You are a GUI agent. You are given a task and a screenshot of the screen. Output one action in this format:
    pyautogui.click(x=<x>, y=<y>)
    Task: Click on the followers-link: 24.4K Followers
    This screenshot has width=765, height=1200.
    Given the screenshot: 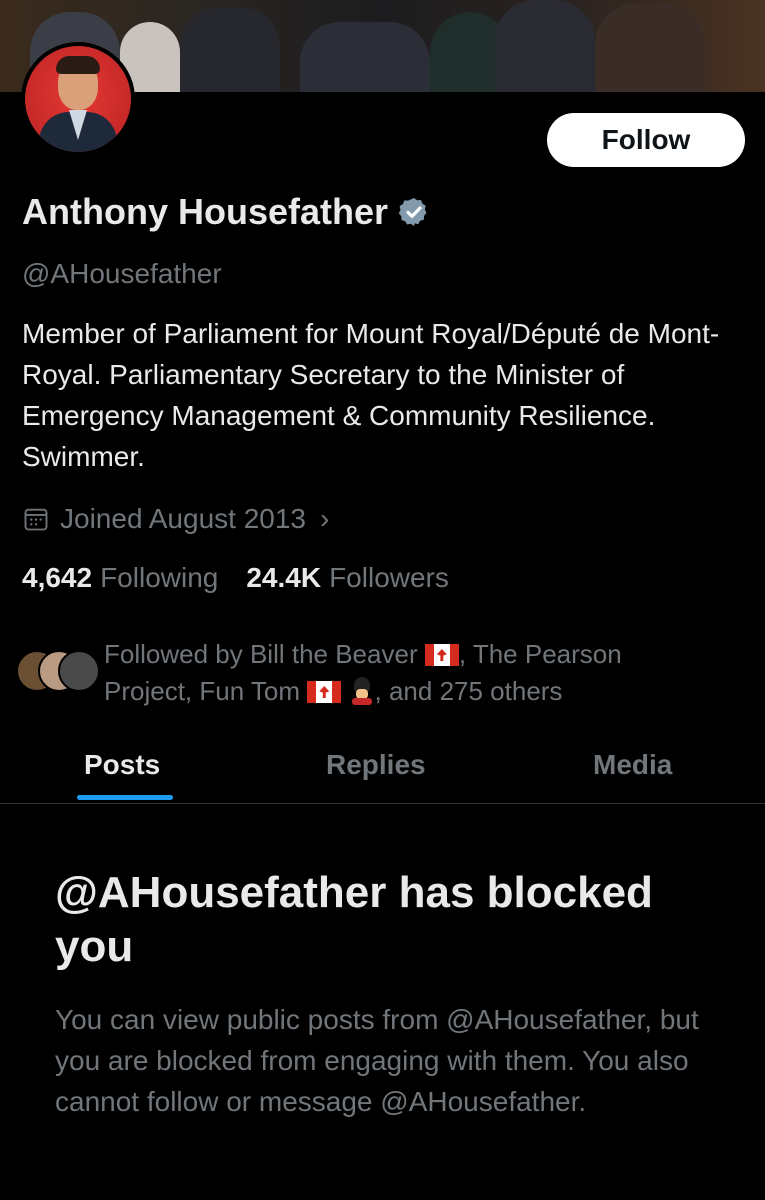 What is the action you would take?
    pyautogui.click(x=347, y=578)
    